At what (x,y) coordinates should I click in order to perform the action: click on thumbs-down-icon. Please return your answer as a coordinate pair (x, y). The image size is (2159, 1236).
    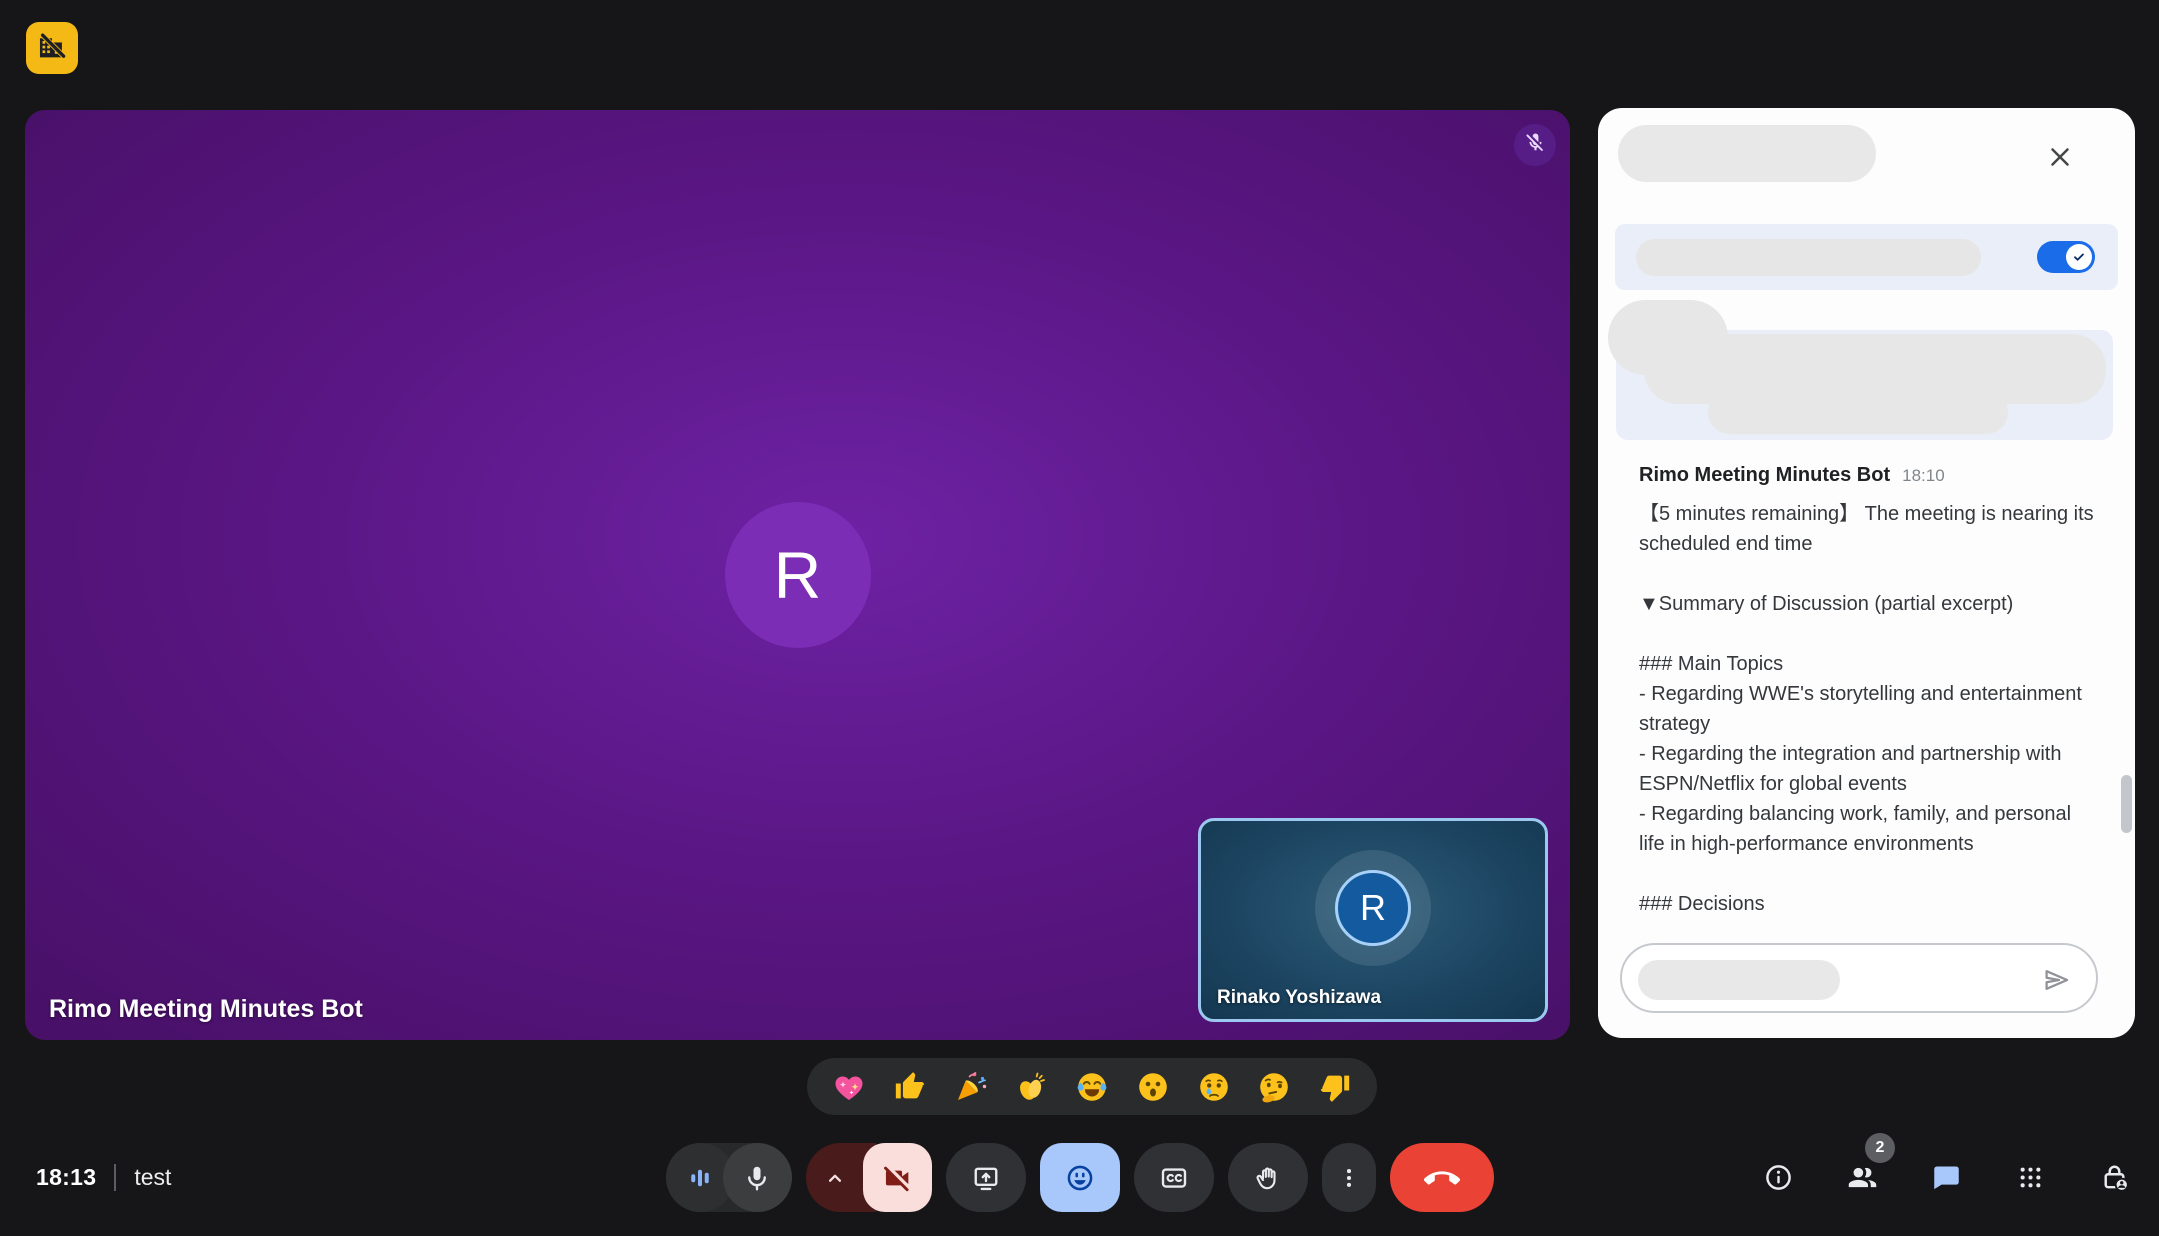
    Looking at the image, I should click on (1335, 1088).